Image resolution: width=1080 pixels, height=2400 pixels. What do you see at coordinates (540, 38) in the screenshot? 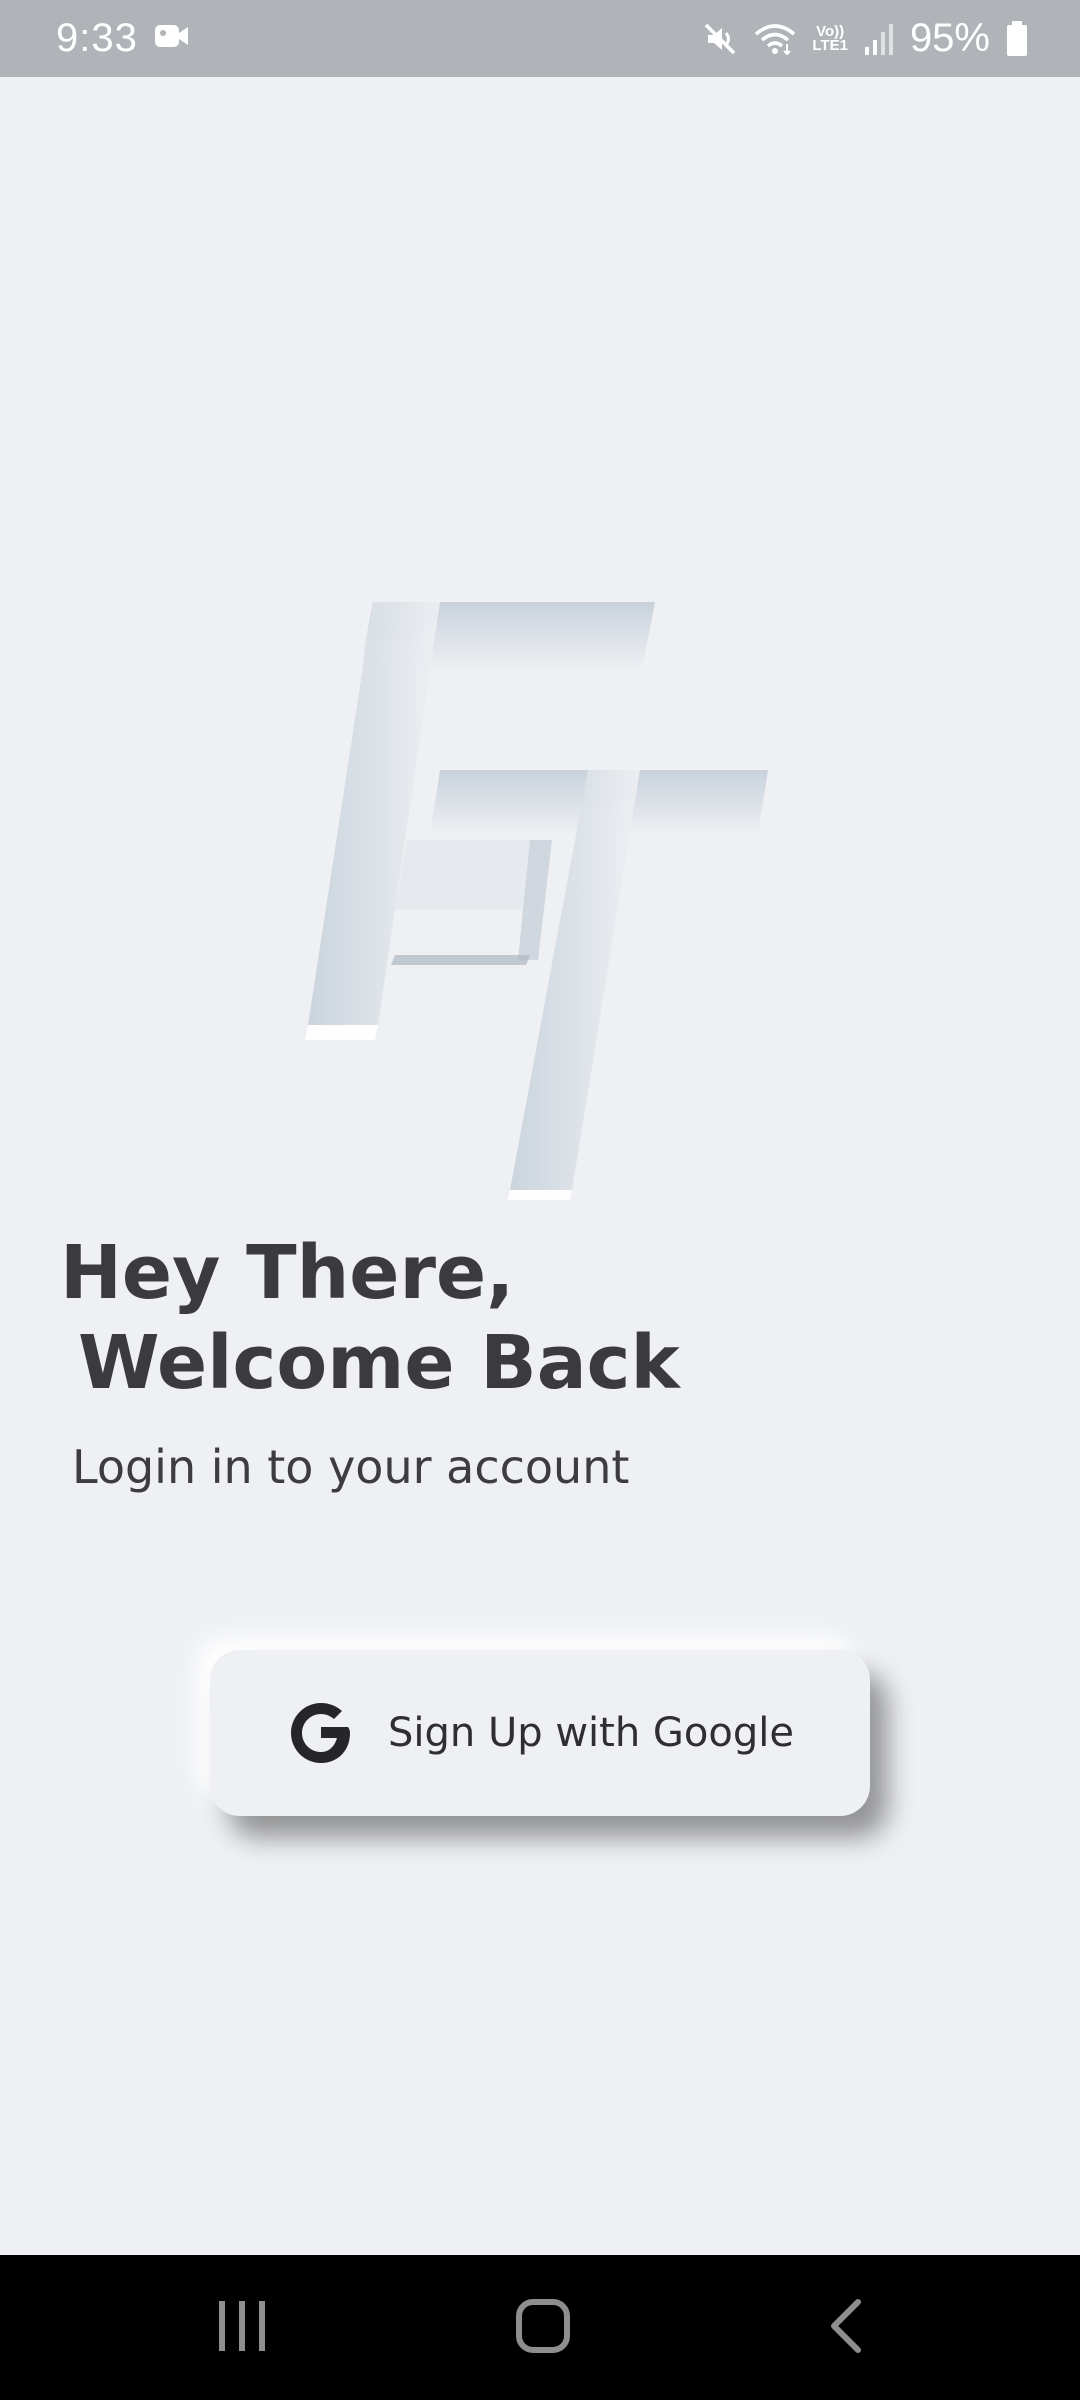
I see `status-bar: 9:33 Vo)) LTE1 95%` at bounding box center [540, 38].